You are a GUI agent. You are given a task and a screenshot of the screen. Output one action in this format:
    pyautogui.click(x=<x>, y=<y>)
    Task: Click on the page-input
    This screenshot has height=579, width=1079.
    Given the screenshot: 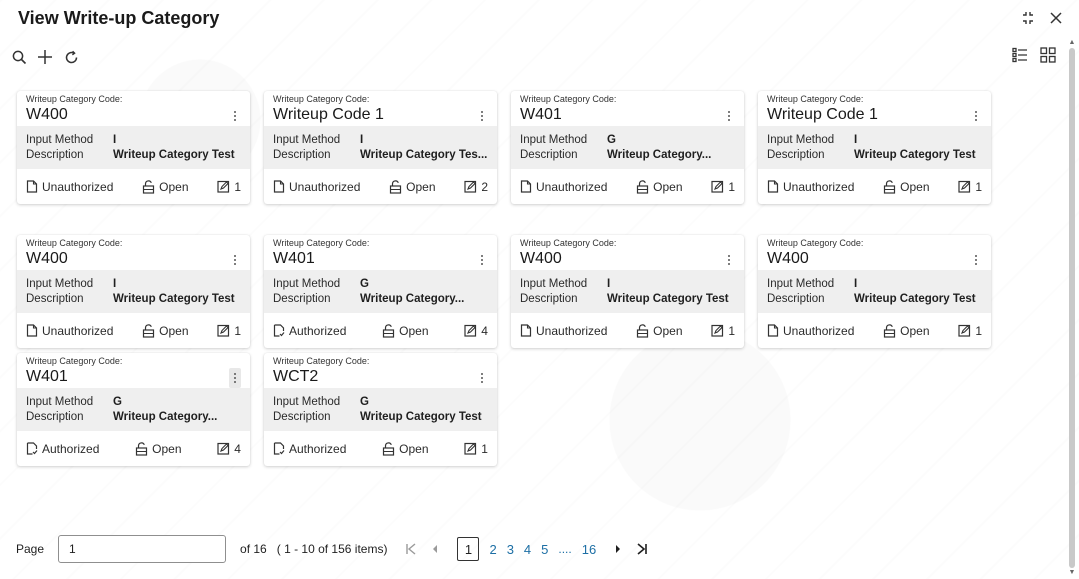 What is the action you would take?
    pyautogui.click(x=142, y=549)
    